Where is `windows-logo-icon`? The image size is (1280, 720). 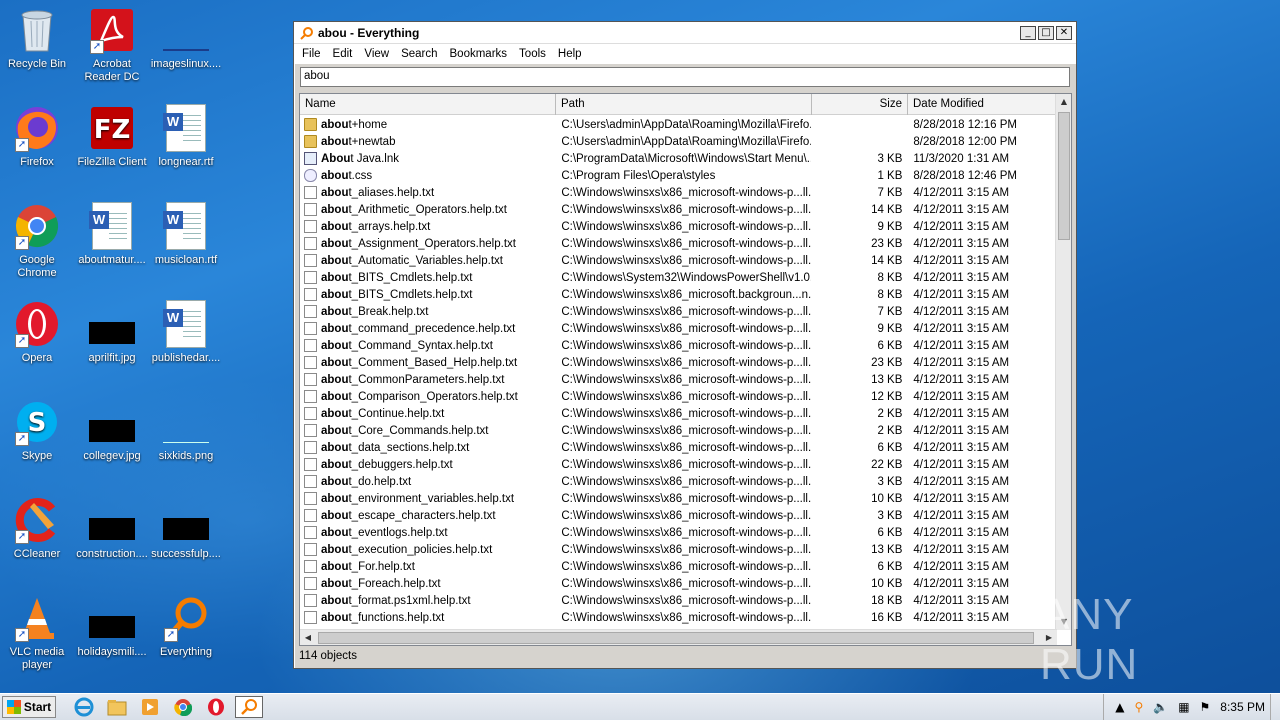
windows-logo-icon is located at coordinates (13, 707).